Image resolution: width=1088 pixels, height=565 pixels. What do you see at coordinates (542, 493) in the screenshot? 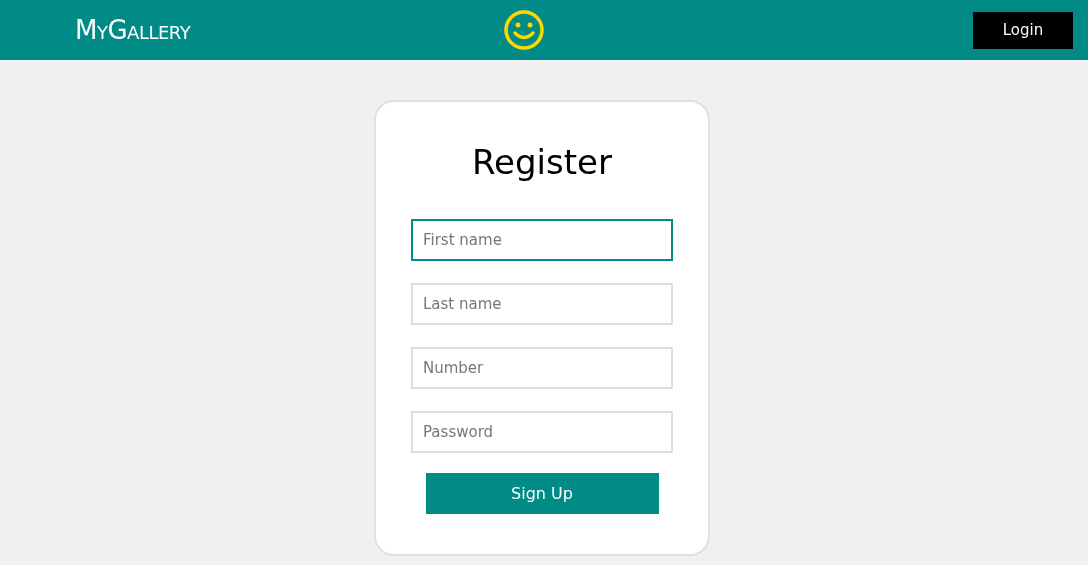
I see `sign-up-button: Sign Up` at bounding box center [542, 493].